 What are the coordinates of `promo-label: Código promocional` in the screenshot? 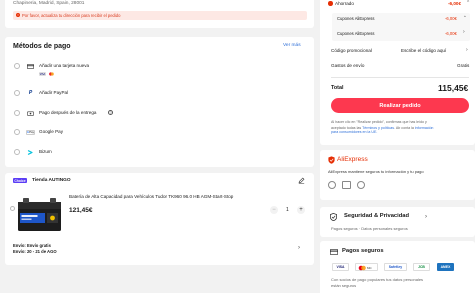 It's located at (351, 50).